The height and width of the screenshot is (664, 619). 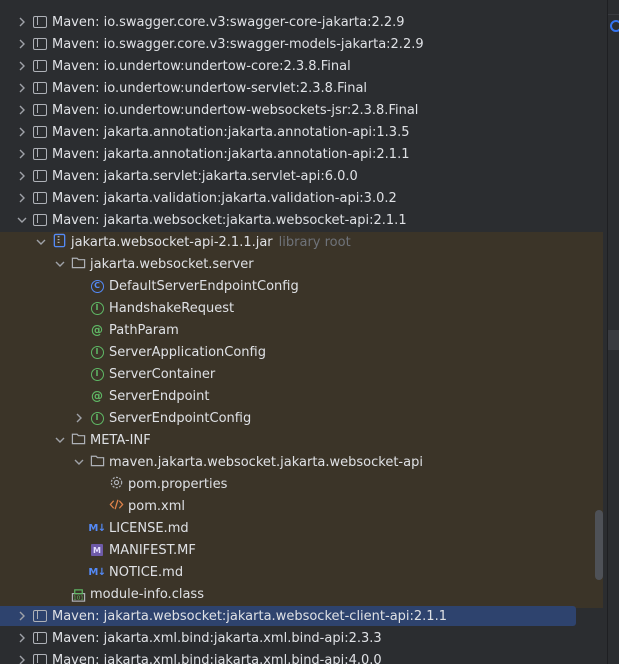 I want to click on tree-node: I ServerContainer, so click(x=293, y=374).